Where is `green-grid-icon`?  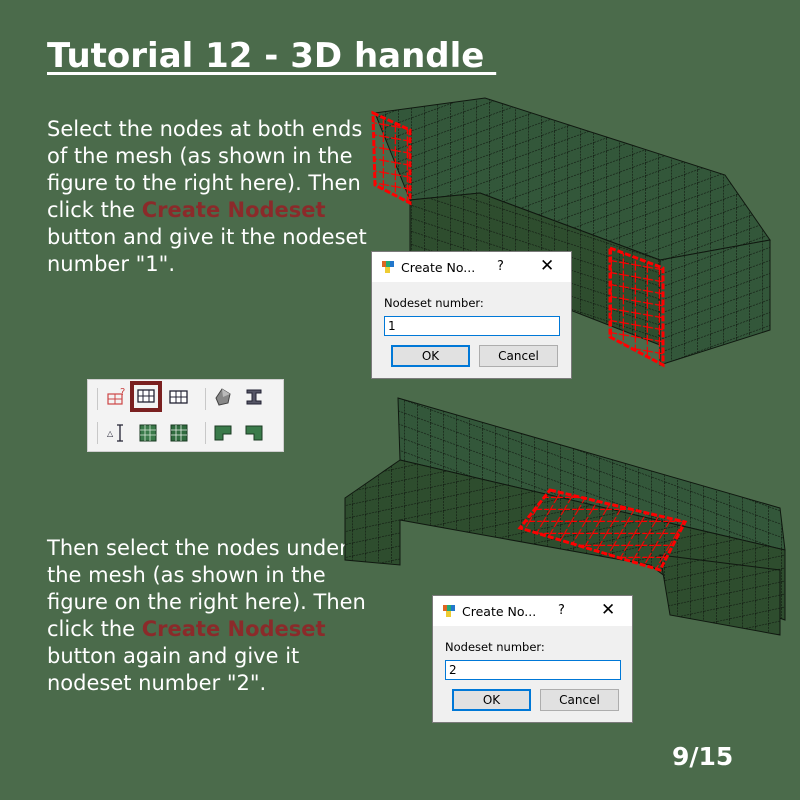
green-grid-icon is located at coordinates (148, 433).